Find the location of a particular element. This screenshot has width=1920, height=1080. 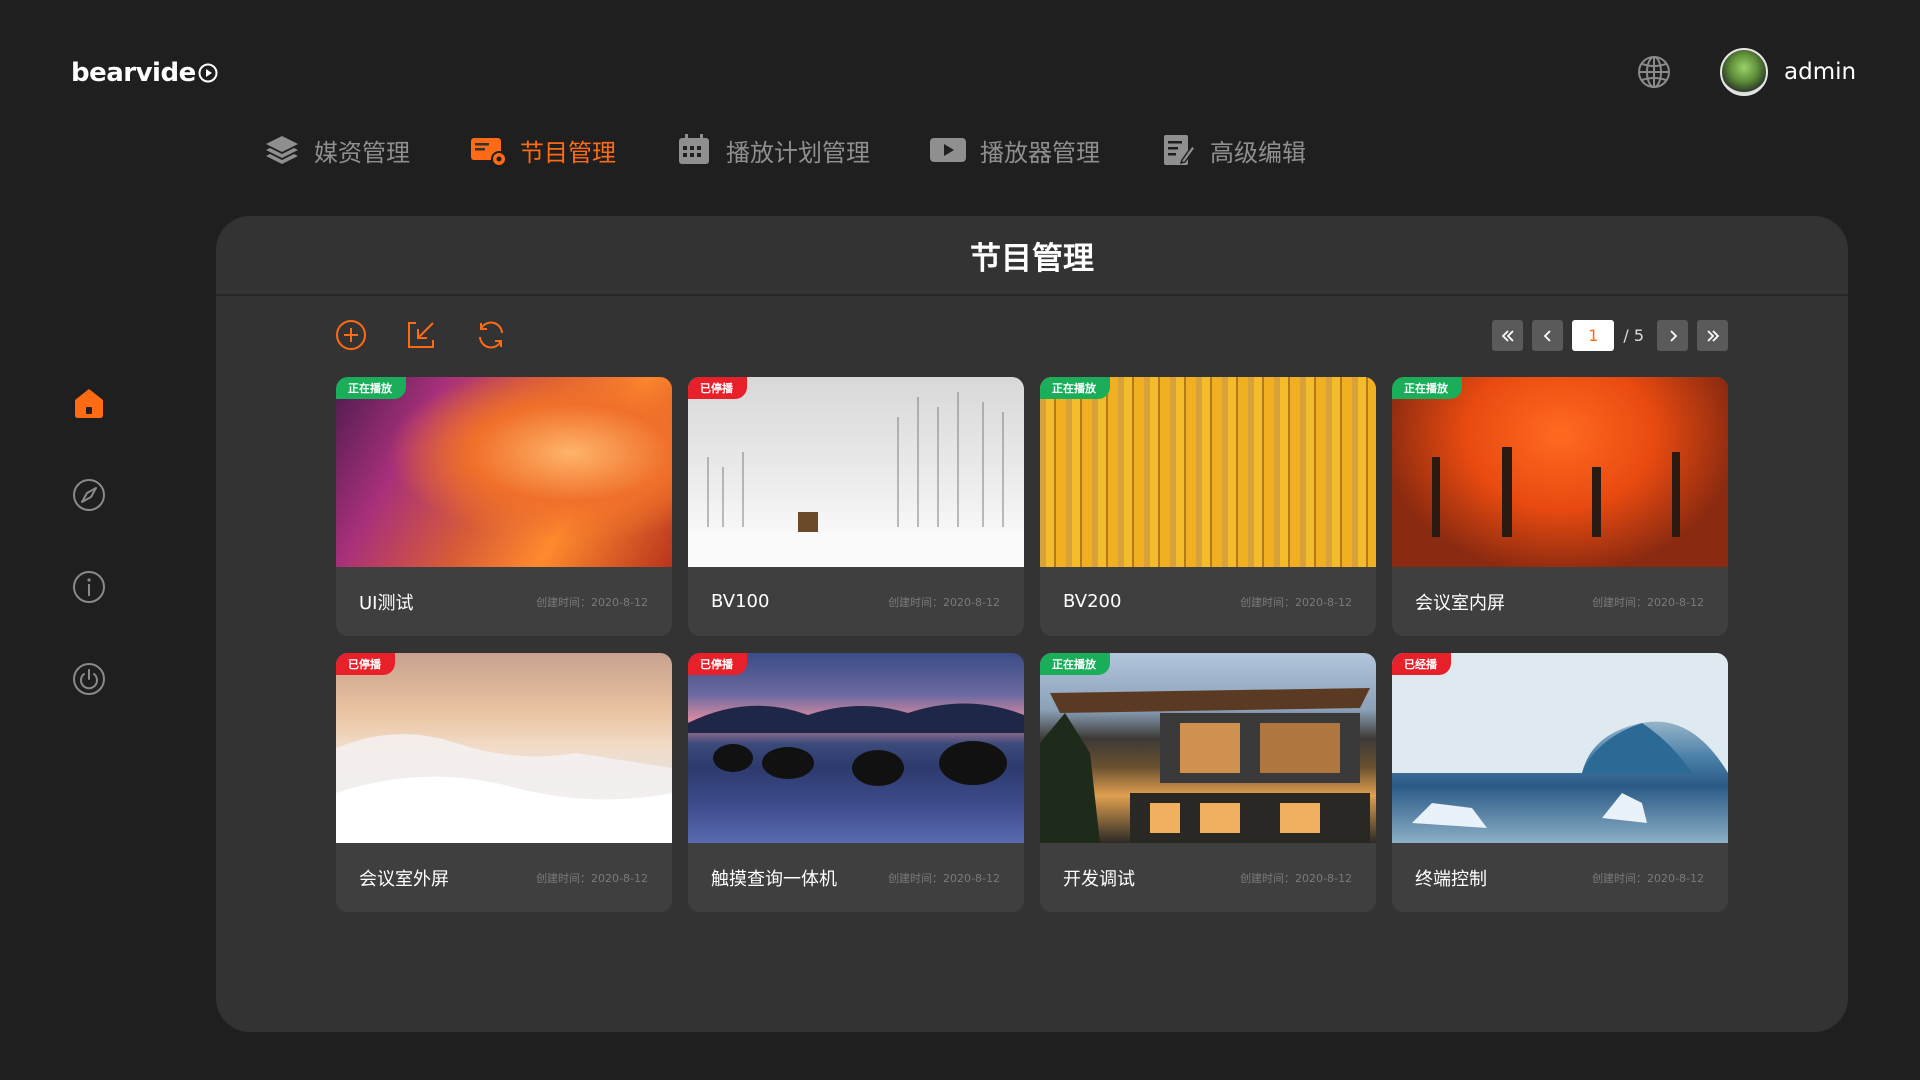

left-sidebar is located at coordinates (89, 541).